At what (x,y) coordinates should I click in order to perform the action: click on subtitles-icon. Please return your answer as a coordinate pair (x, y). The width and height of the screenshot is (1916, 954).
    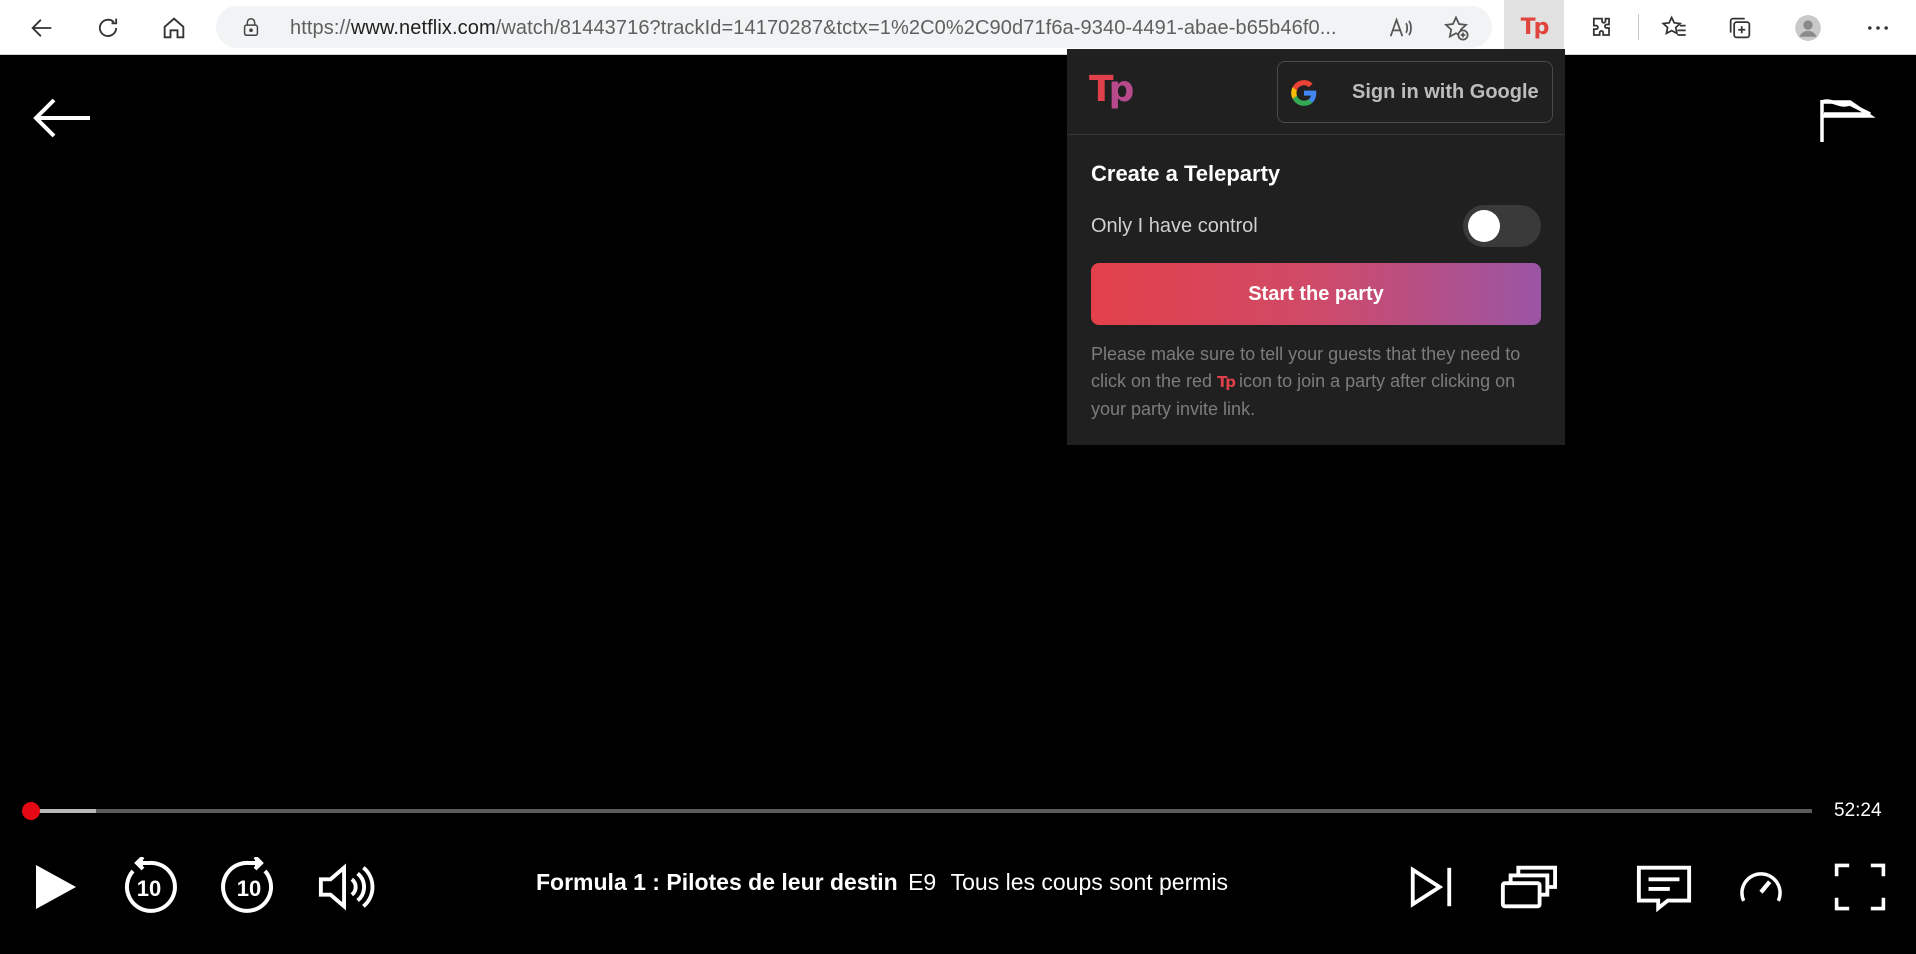
    Looking at the image, I should click on (1664, 889).